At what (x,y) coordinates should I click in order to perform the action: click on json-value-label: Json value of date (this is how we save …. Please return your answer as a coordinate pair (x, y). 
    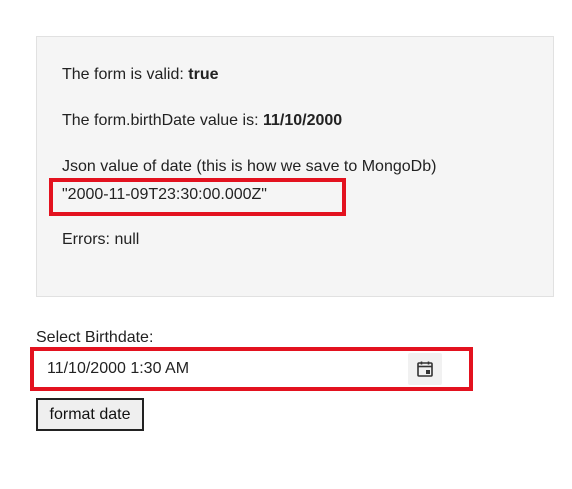
    Looking at the image, I should click on (249, 166).